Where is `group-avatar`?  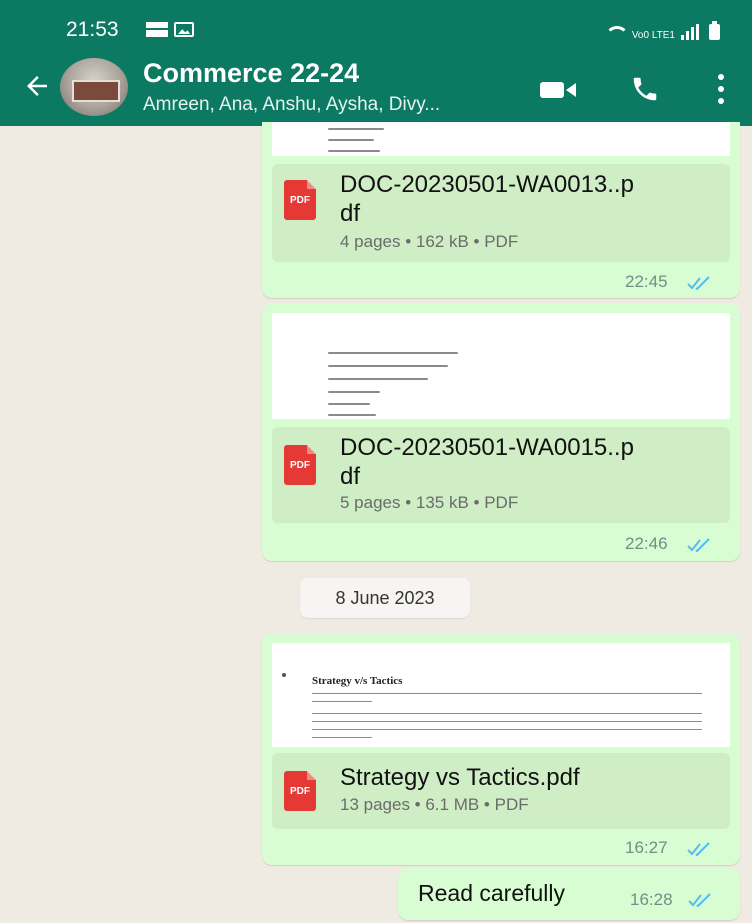 group-avatar is located at coordinates (94, 87).